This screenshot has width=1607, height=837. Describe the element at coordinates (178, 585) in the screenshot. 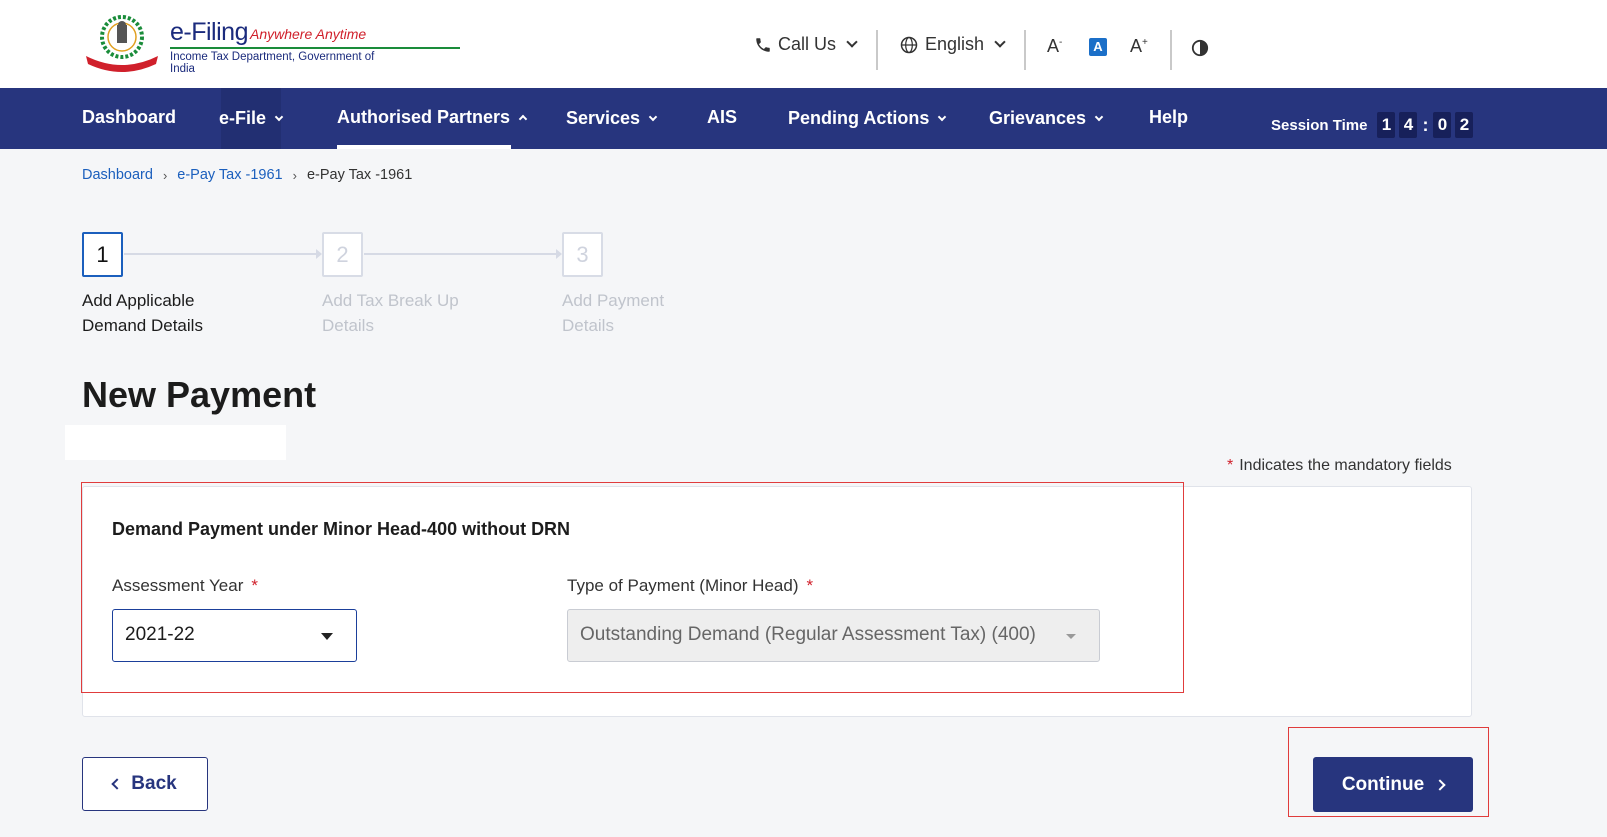

I see `assessment-year-label-text: Assessment Year` at that location.